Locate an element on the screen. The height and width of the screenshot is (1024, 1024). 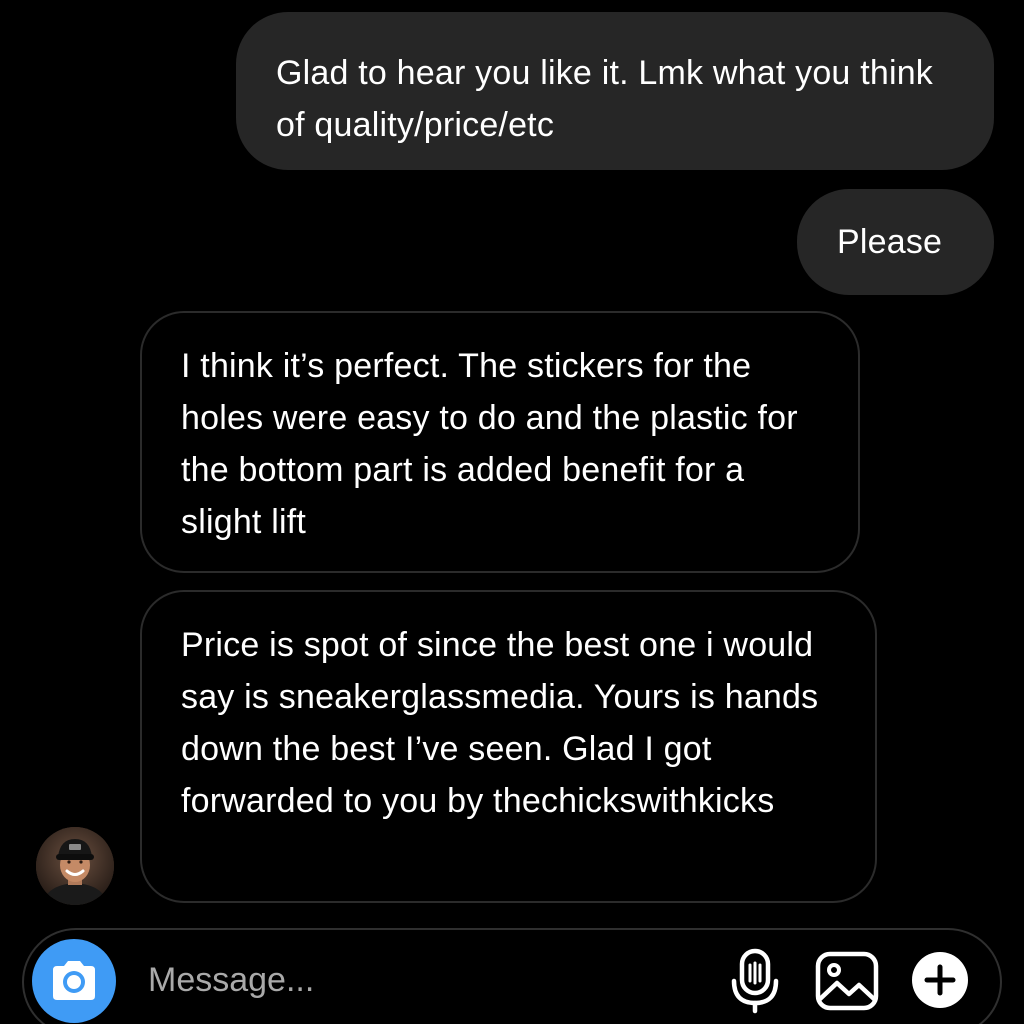
gallery-icon is located at coordinates (847, 981).